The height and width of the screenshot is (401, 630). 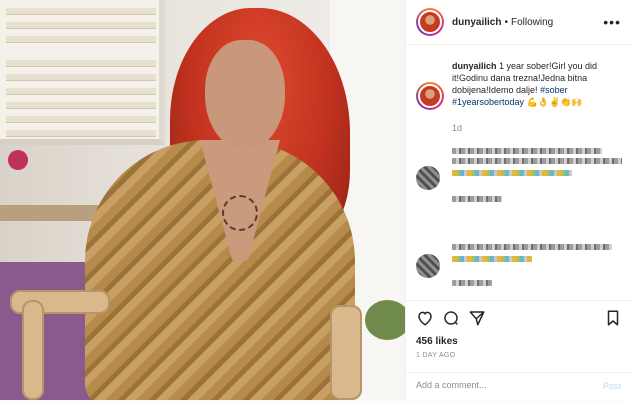 I want to click on chair-arm-right, so click(x=346, y=352).